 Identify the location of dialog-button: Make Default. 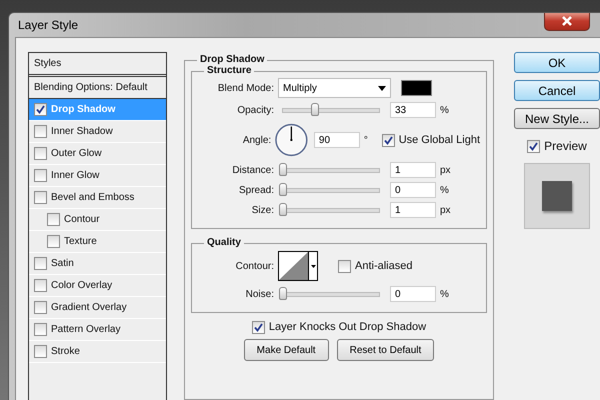
(286, 350).